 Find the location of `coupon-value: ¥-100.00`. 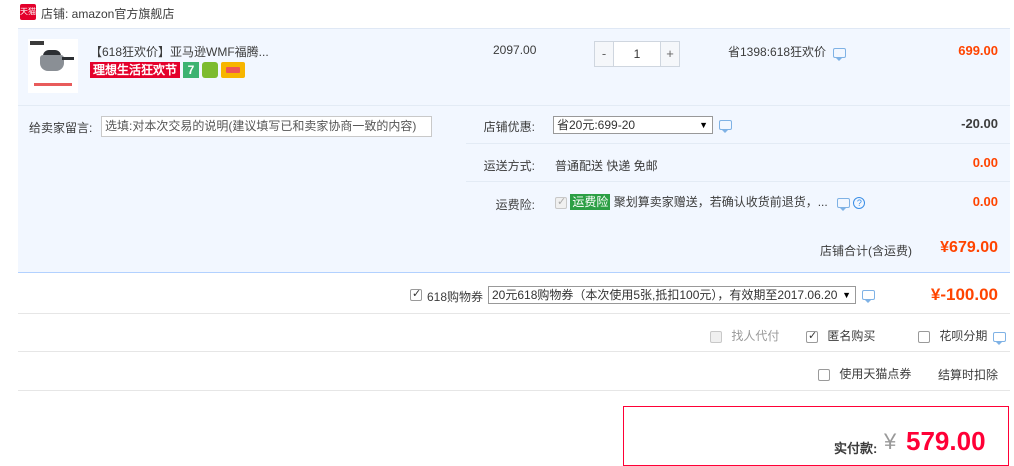

coupon-value: ¥-100.00 is located at coordinates (964, 294).